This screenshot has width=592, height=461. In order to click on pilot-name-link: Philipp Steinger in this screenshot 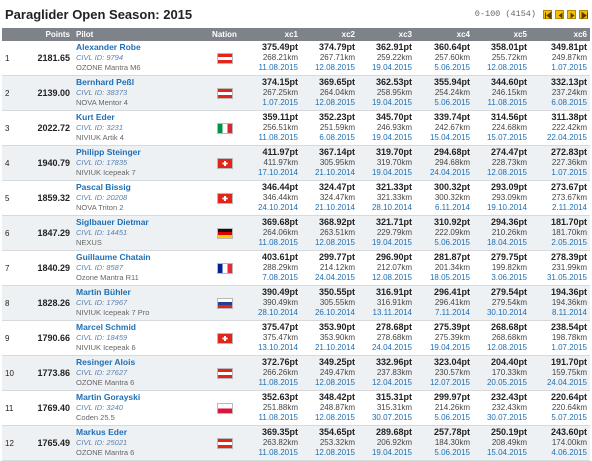, I will do `click(139, 152)`.